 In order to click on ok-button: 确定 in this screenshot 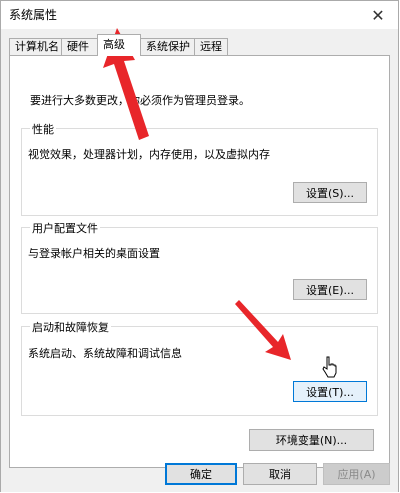, I will do `click(201, 474)`.